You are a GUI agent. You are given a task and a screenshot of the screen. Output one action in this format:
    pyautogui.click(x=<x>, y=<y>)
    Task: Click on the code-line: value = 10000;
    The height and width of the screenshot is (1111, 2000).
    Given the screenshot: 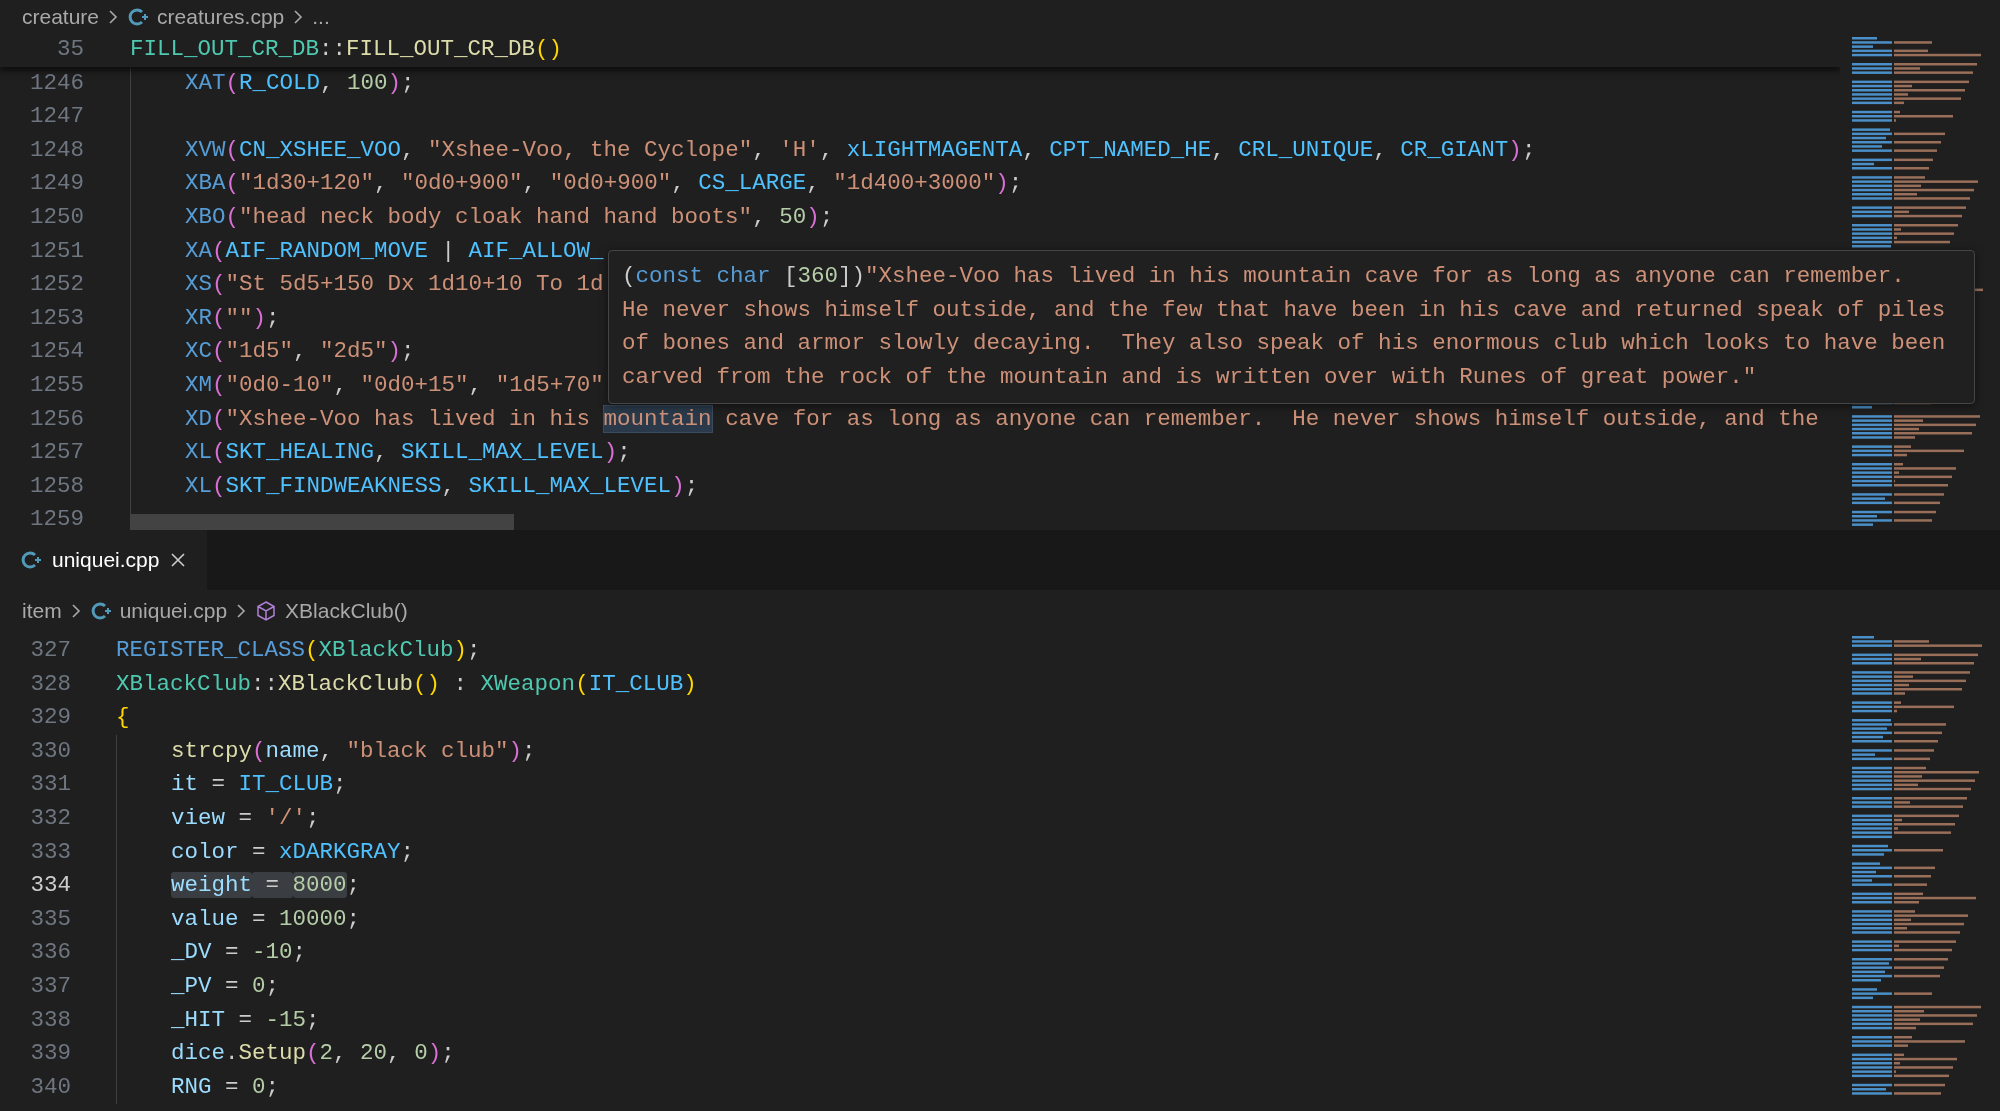 What is the action you would take?
    pyautogui.click(x=266, y=918)
    